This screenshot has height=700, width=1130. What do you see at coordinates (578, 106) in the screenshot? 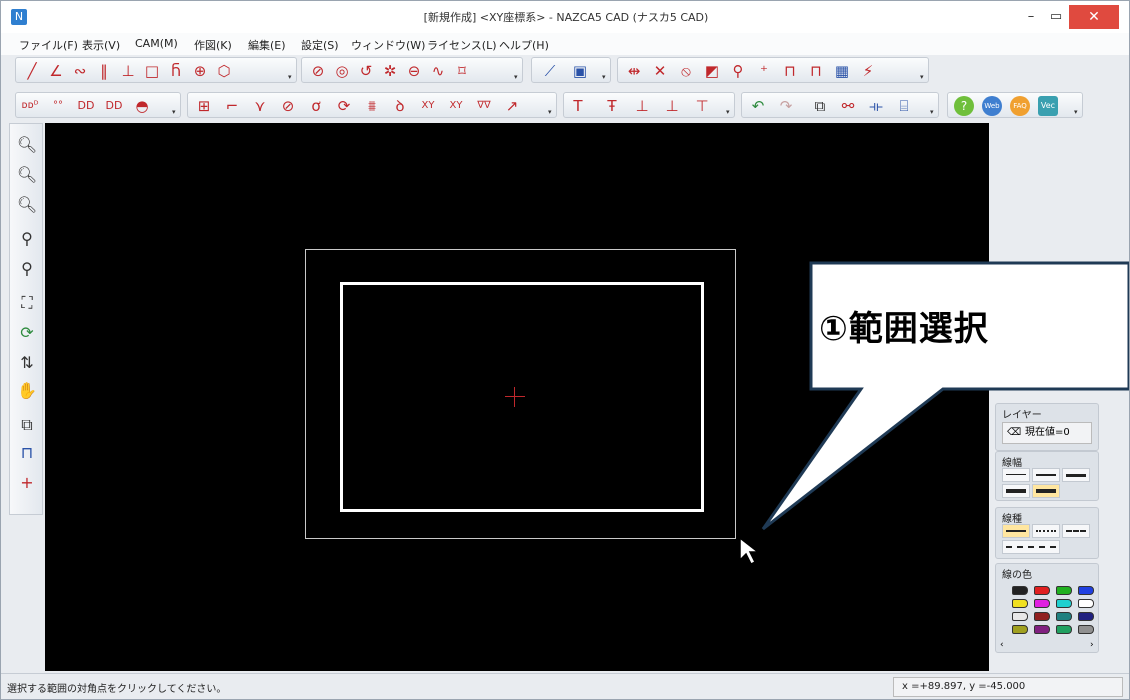
I see `text-tool-icon: T` at bounding box center [578, 106].